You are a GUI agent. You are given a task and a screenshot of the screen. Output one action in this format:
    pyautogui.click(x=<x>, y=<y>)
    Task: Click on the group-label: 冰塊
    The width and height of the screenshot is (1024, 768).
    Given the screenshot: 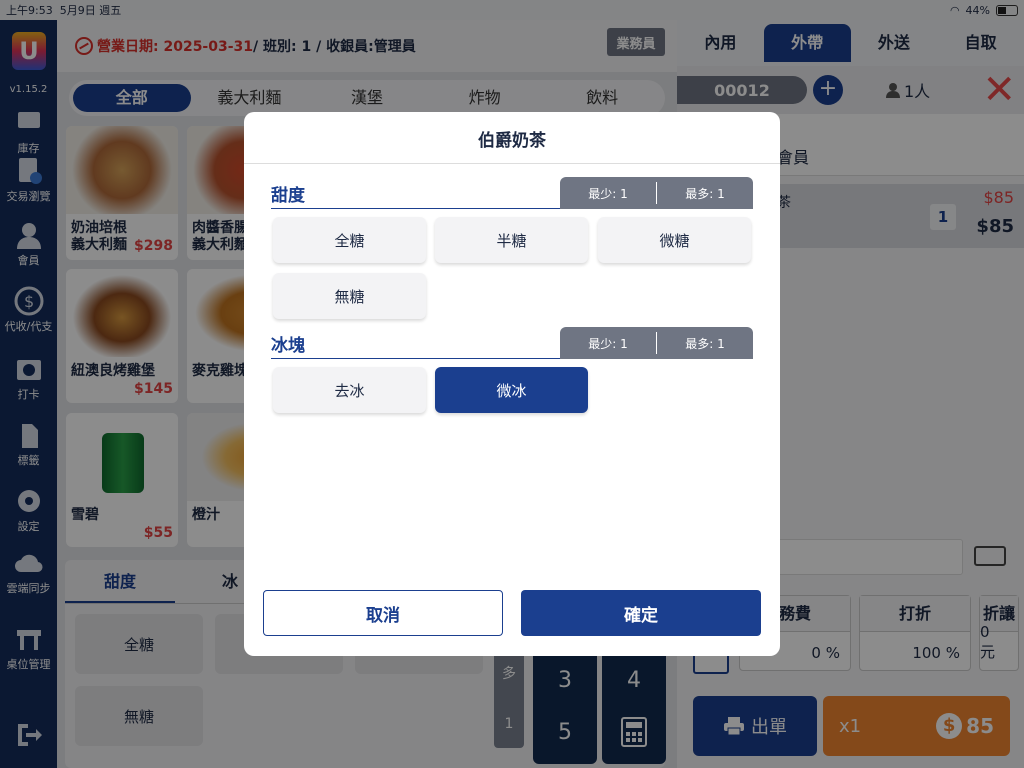 What is the action you would take?
    pyautogui.click(x=288, y=346)
    